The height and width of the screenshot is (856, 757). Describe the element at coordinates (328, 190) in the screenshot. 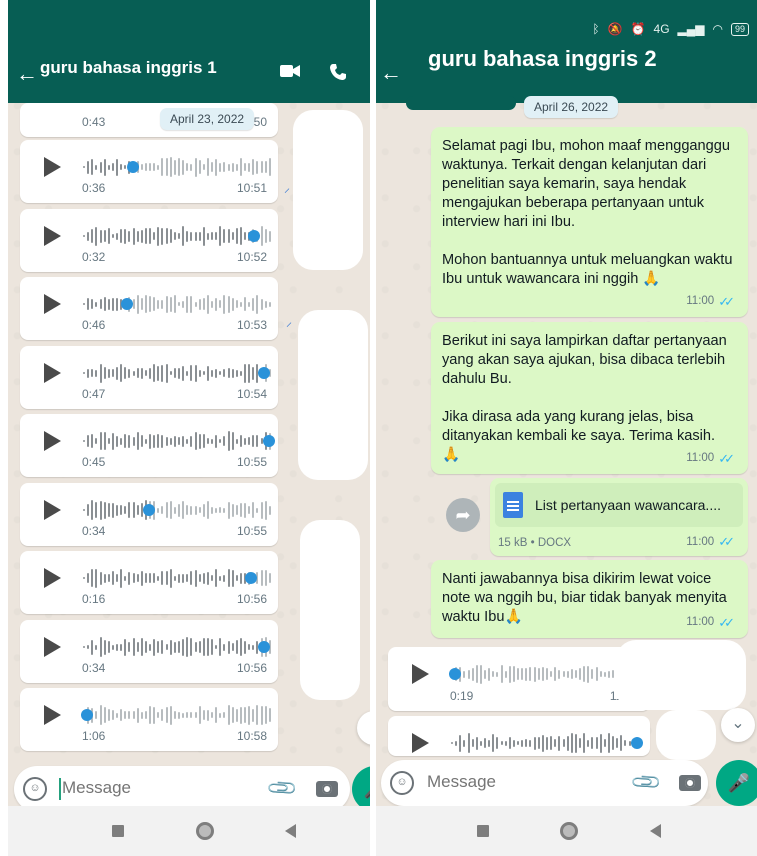

I see `redaction-mark` at that location.